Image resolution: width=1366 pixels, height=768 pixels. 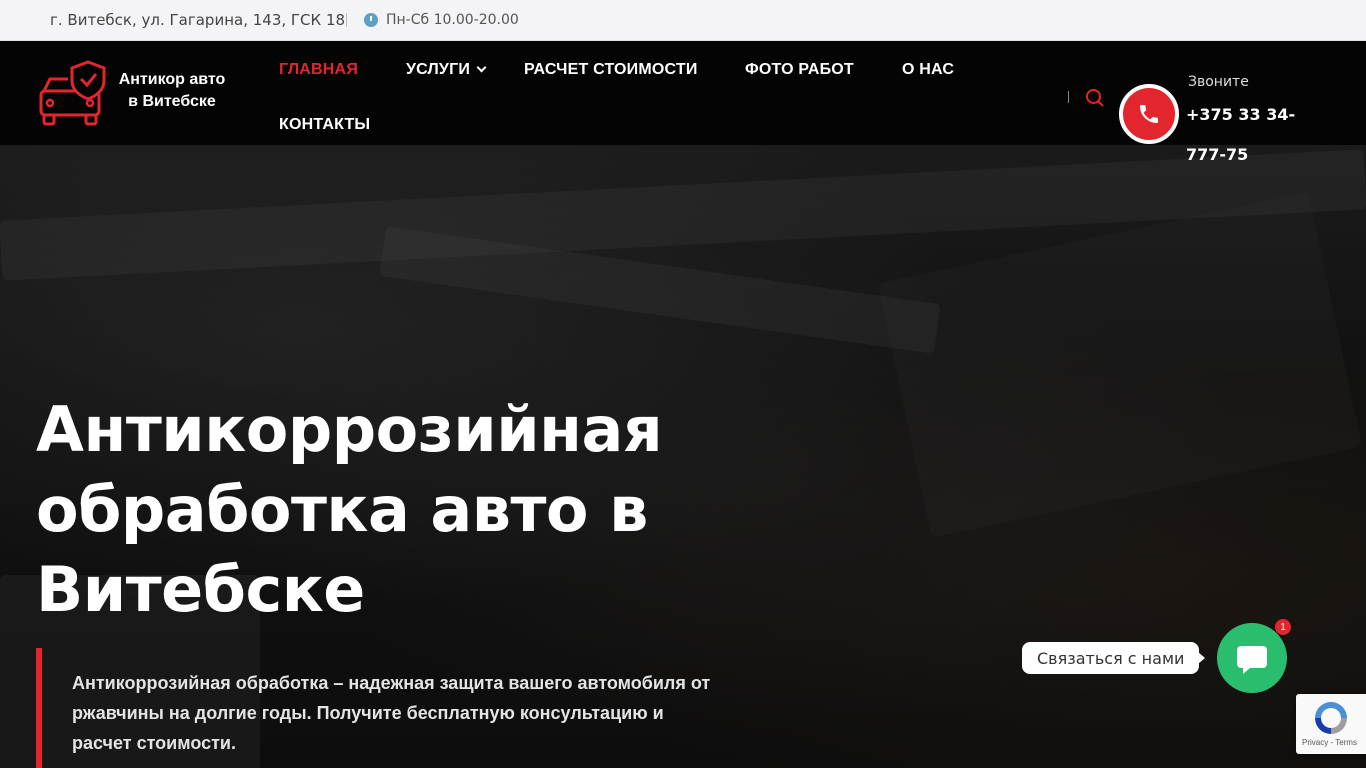 I want to click on nav-item-pricing: РАСЧЕТ СТОИМОСТИ, so click(x=611, y=70).